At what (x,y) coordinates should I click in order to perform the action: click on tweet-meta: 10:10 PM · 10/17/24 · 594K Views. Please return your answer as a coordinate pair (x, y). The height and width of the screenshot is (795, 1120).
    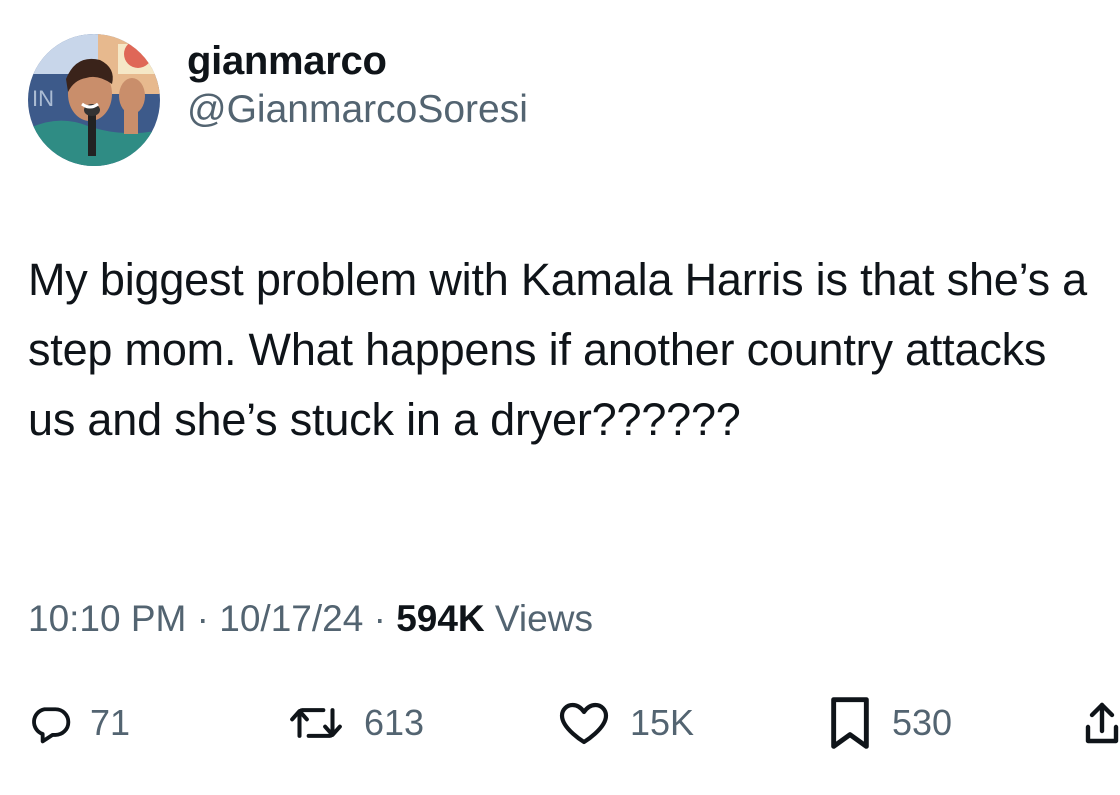
    Looking at the image, I should click on (310, 619).